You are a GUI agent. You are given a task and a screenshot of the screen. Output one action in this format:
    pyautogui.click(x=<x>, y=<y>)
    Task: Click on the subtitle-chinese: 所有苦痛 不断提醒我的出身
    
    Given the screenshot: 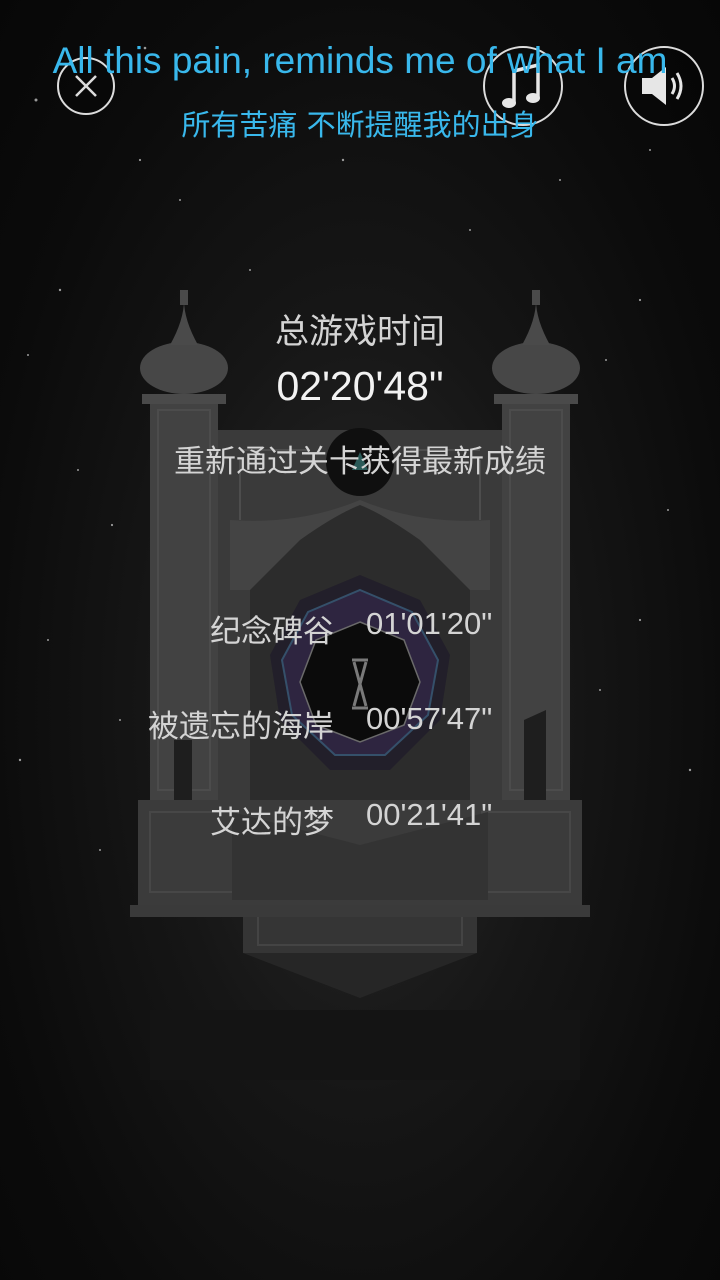 What is the action you would take?
    pyautogui.click(x=360, y=125)
    